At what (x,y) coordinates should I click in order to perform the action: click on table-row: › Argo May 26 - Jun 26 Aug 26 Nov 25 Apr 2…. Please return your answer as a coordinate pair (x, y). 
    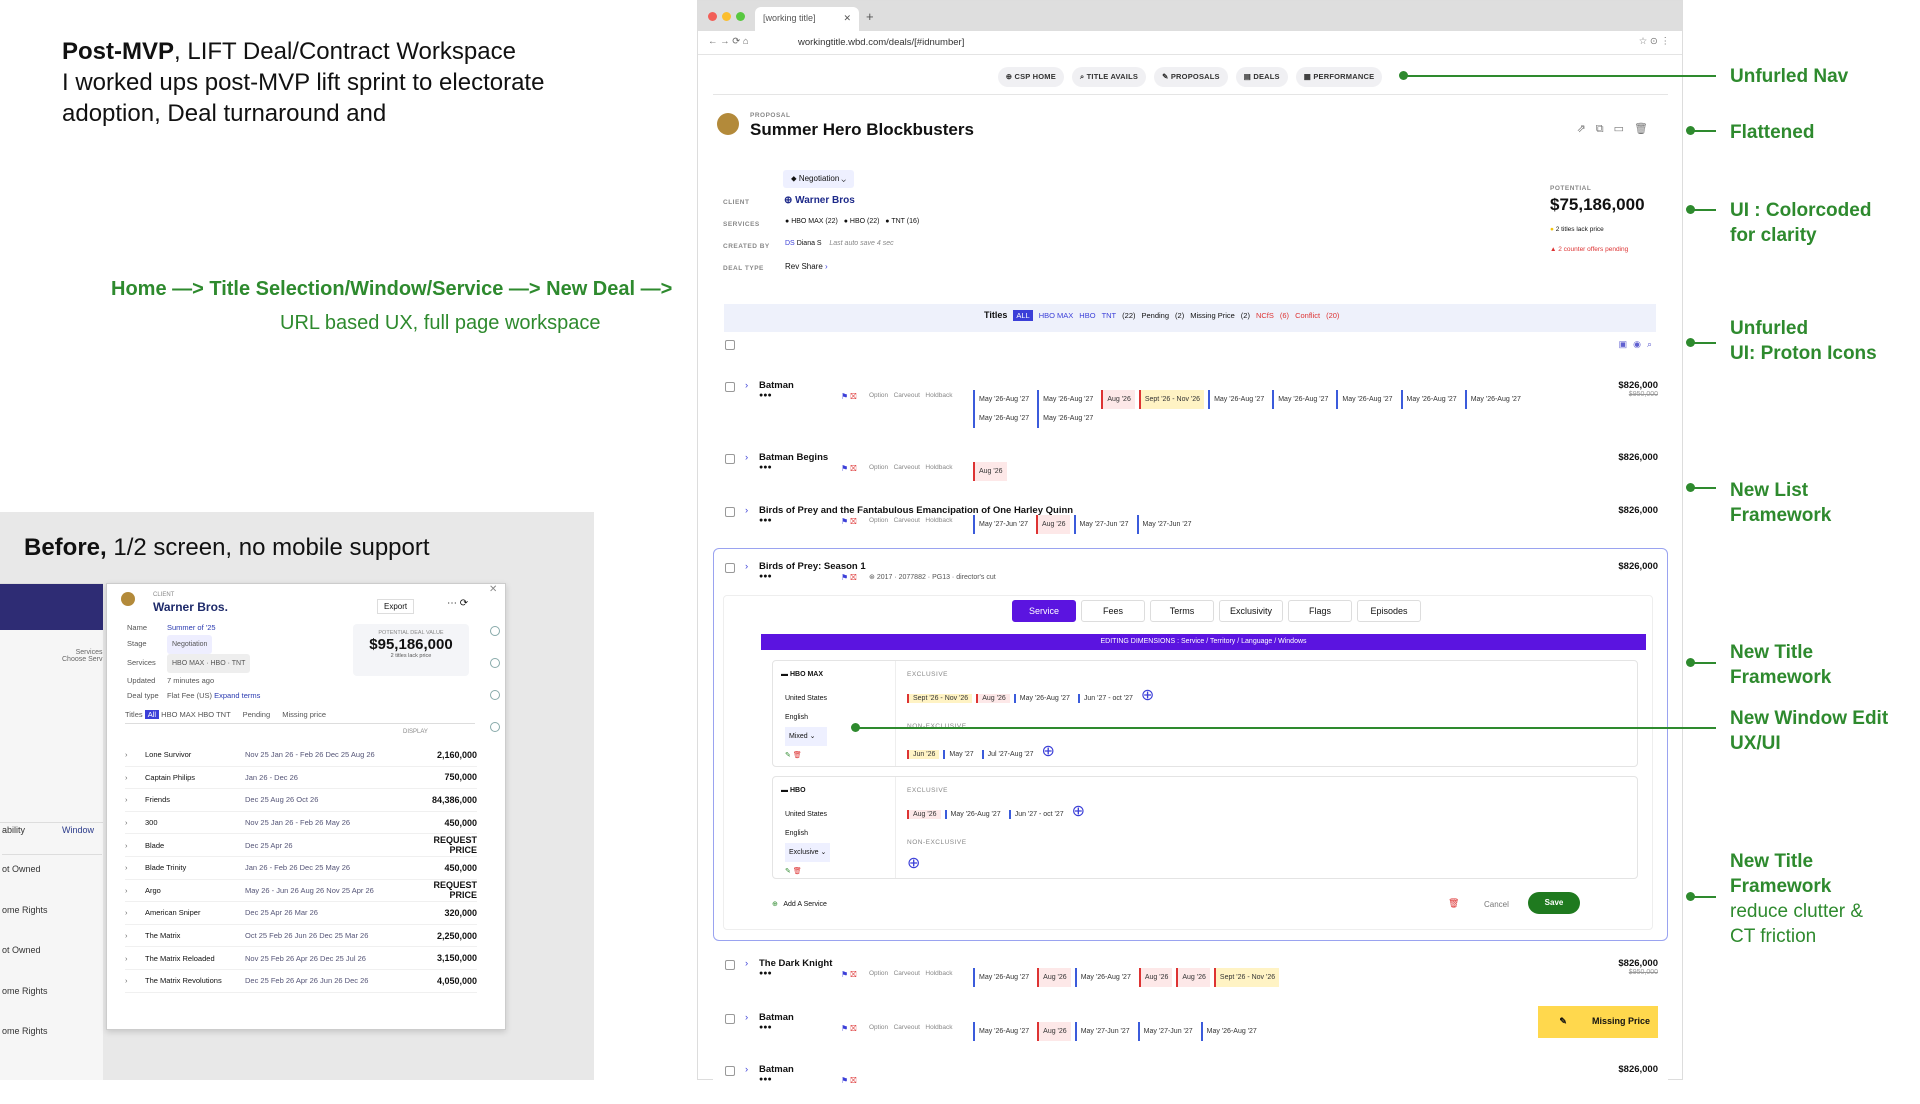
    Looking at the image, I should click on (301, 891).